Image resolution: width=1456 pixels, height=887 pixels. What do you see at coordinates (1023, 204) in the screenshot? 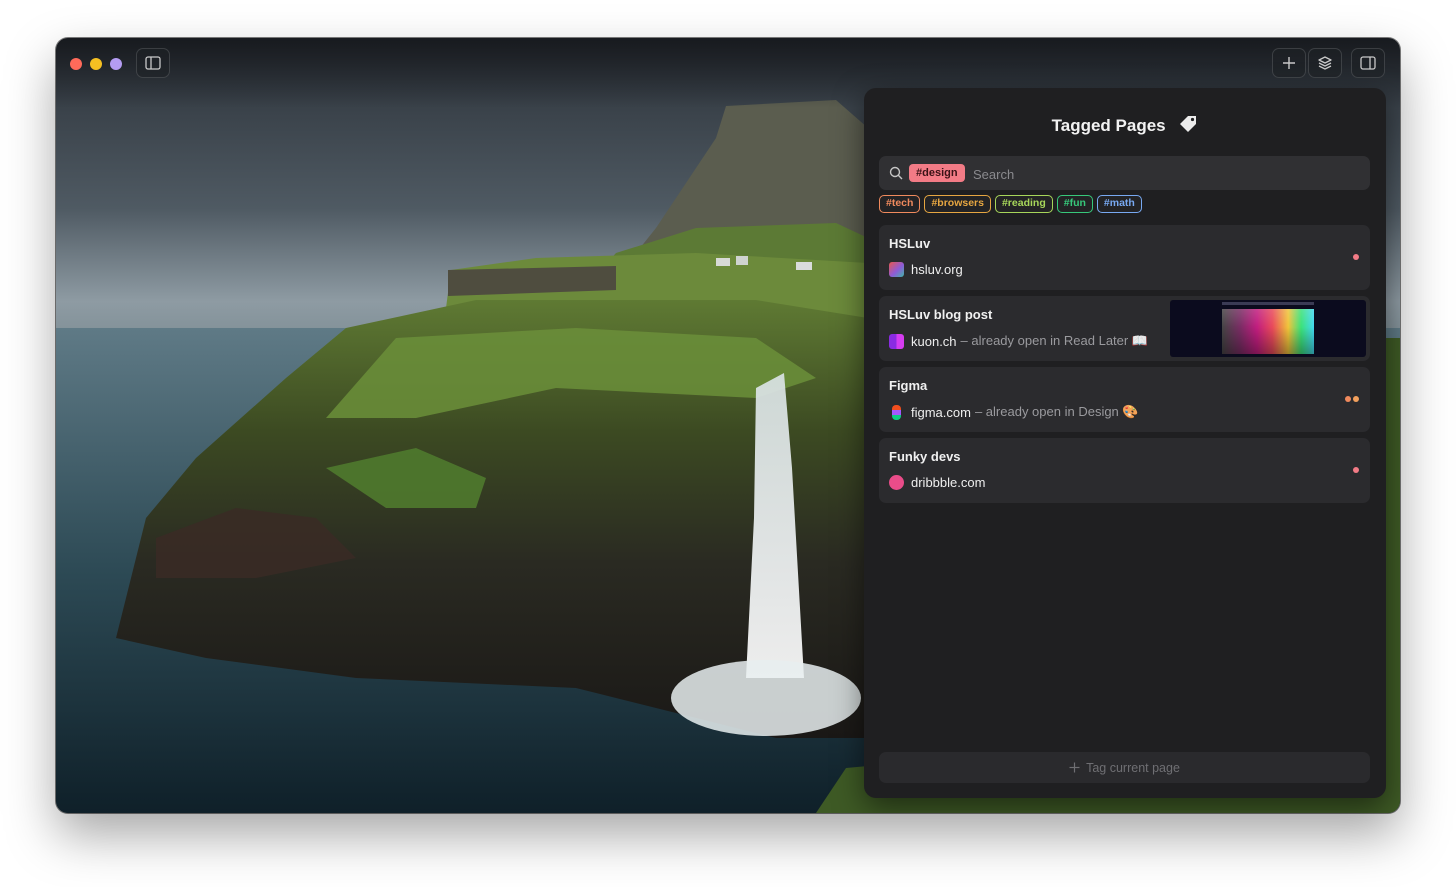
I see `tag-filter-reading: #reading` at bounding box center [1023, 204].